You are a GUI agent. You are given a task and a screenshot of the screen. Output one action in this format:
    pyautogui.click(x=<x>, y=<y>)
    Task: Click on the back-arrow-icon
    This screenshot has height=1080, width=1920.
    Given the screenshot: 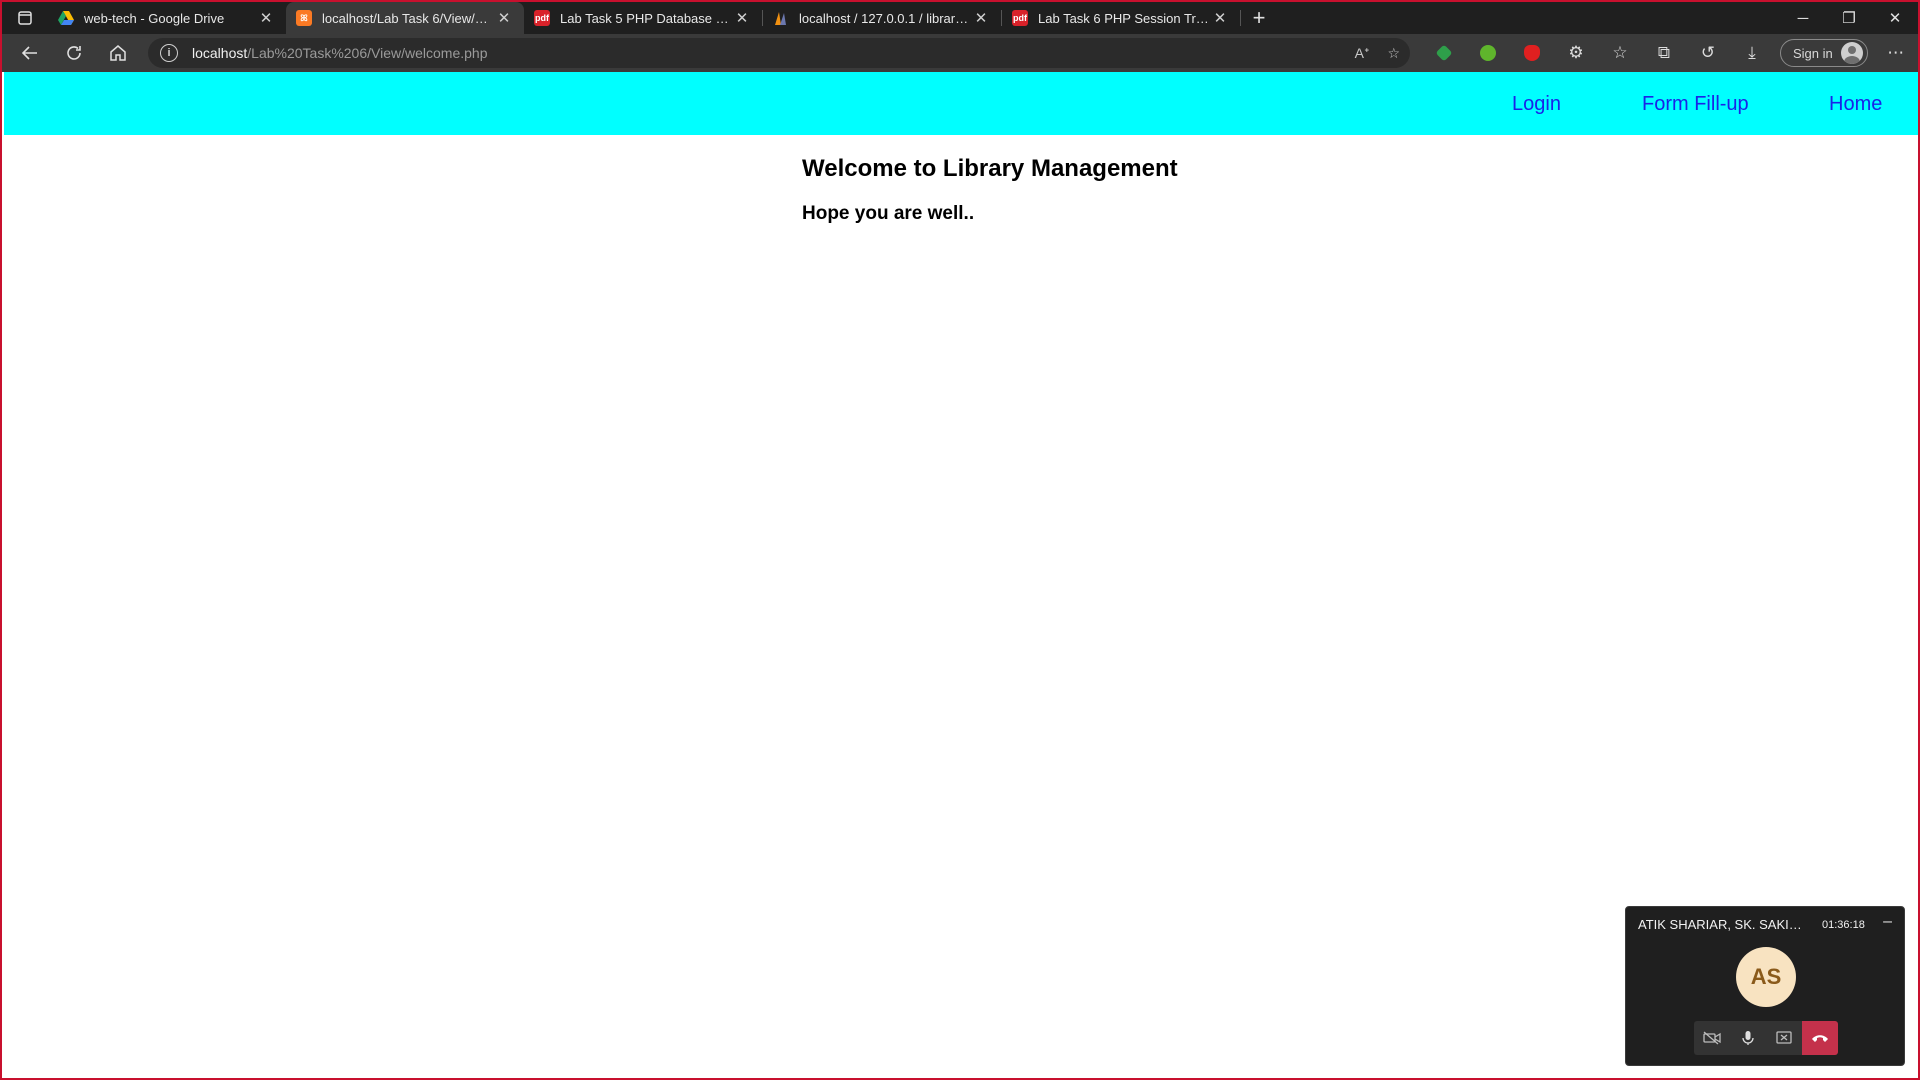 What is the action you would take?
    pyautogui.click(x=29, y=53)
    